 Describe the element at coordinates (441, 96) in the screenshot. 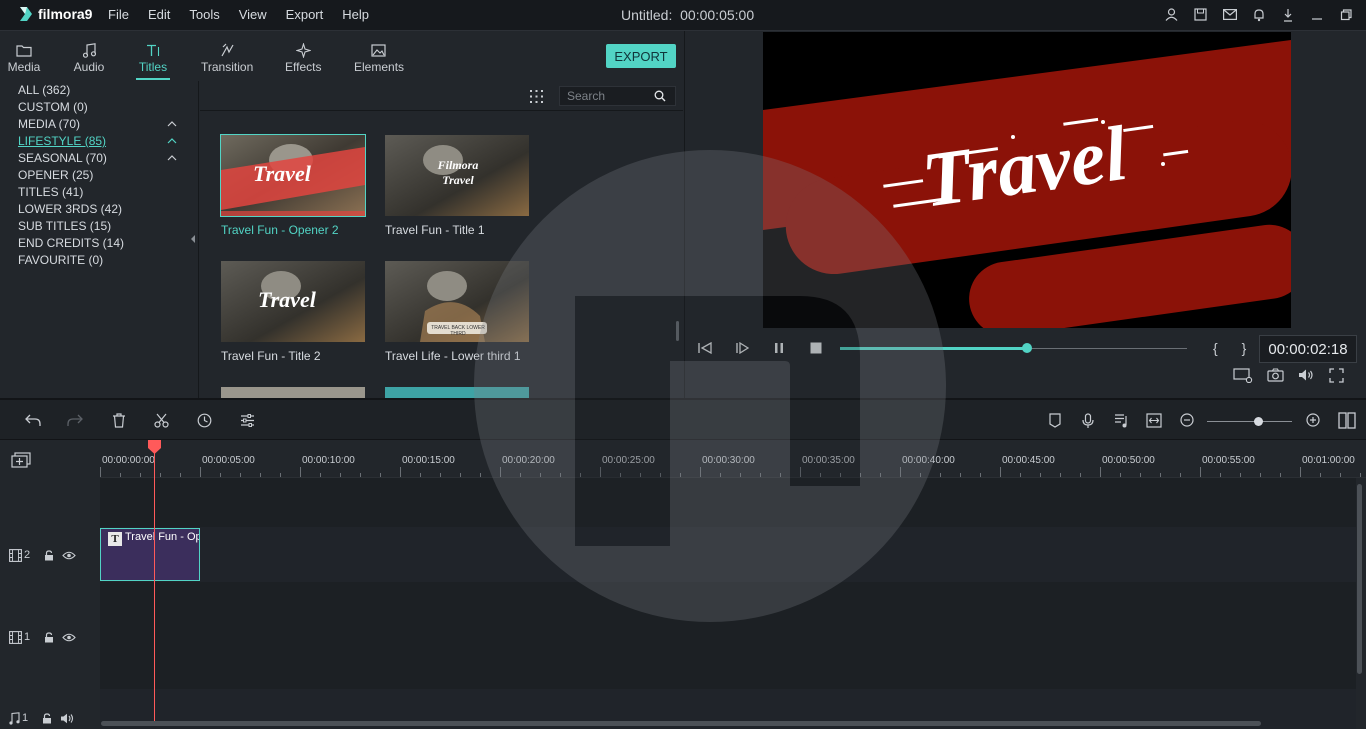

I see `browser-toolbar` at that location.